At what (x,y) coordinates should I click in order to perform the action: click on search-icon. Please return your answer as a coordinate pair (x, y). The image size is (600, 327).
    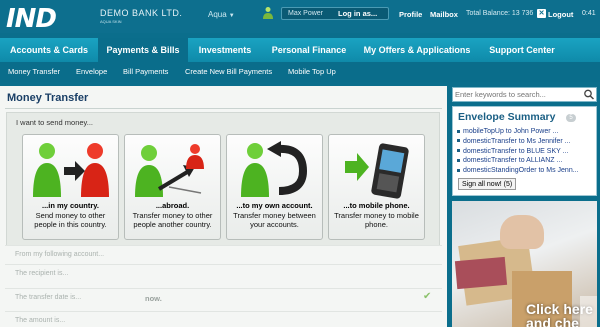
    Looking at the image, I should click on (589, 94).